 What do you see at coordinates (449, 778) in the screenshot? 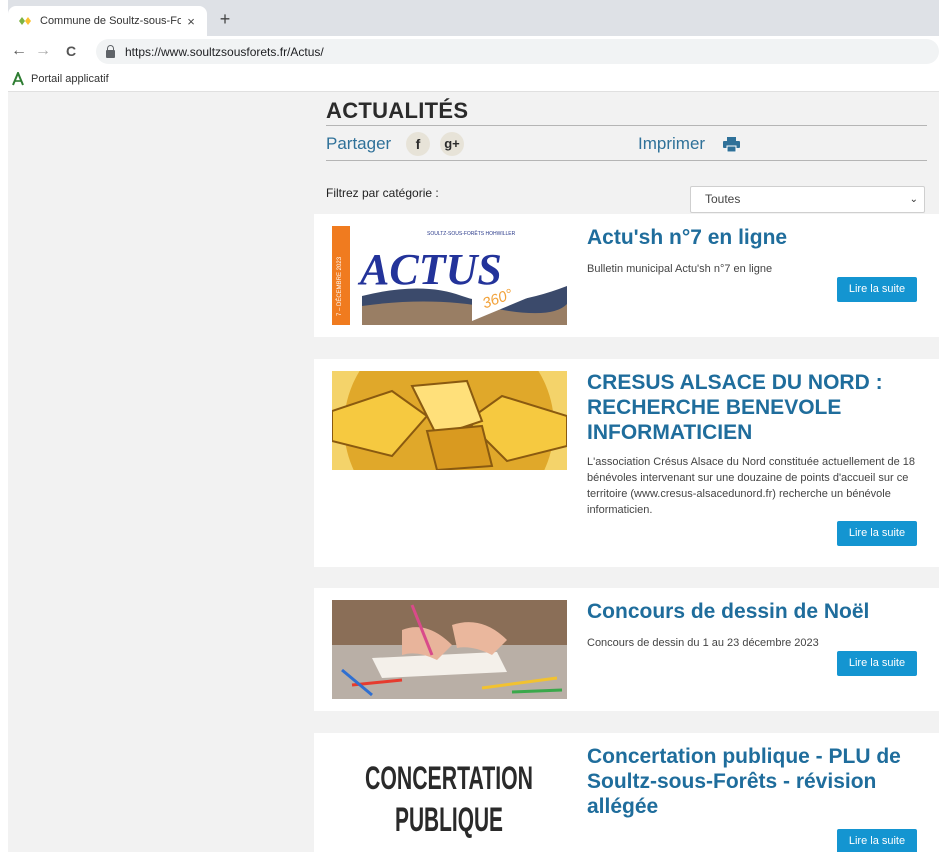
I see `image-line-1: CONCERTATION` at bounding box center [449, 778].